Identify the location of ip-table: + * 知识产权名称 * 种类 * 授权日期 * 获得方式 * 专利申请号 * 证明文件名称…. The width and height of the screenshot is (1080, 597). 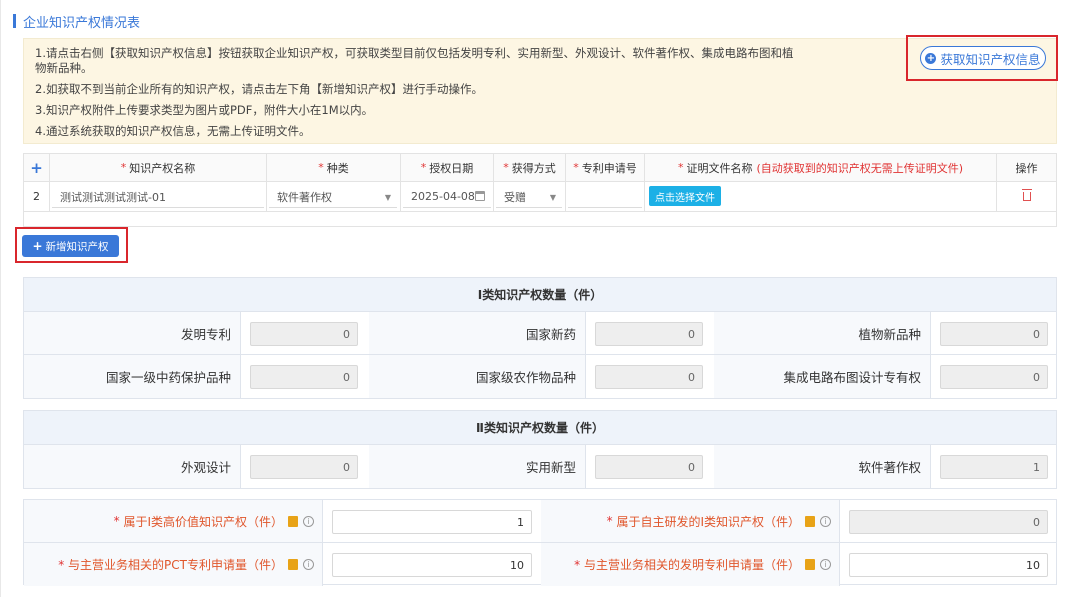
(540, 190).